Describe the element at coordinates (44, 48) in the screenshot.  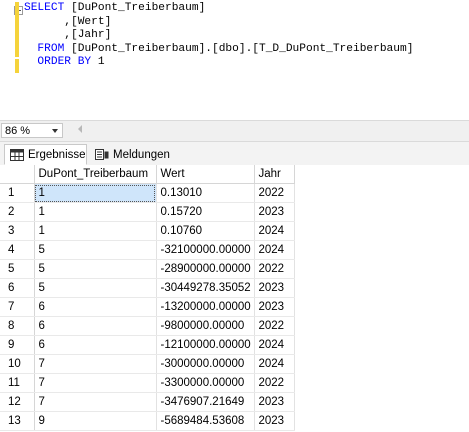
I see `sql-keyword: FROM` at that location.